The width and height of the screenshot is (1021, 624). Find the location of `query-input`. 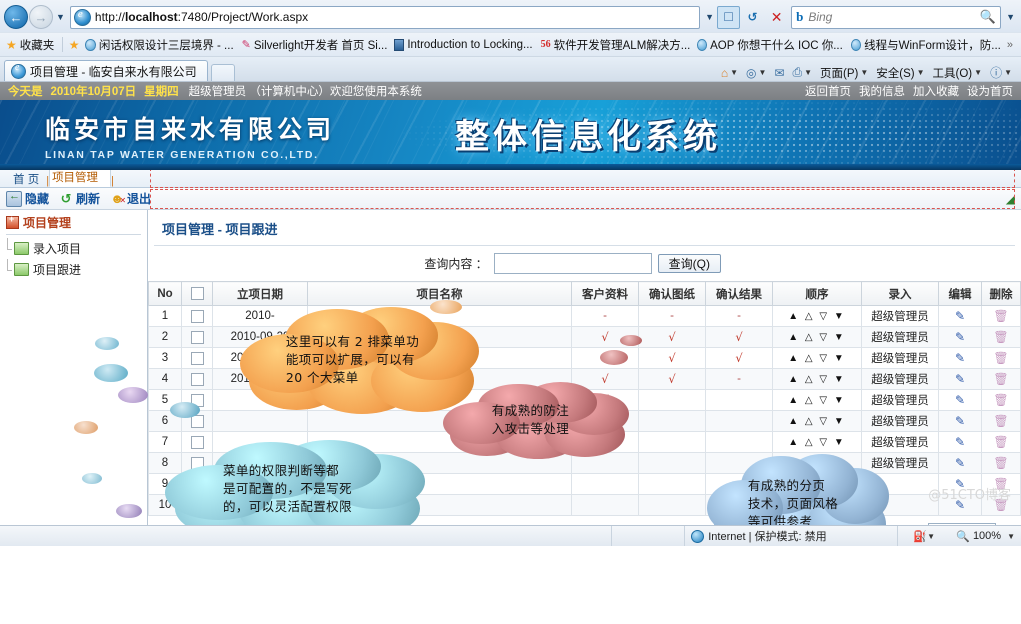

query-input is located at coordinates (572, 263).